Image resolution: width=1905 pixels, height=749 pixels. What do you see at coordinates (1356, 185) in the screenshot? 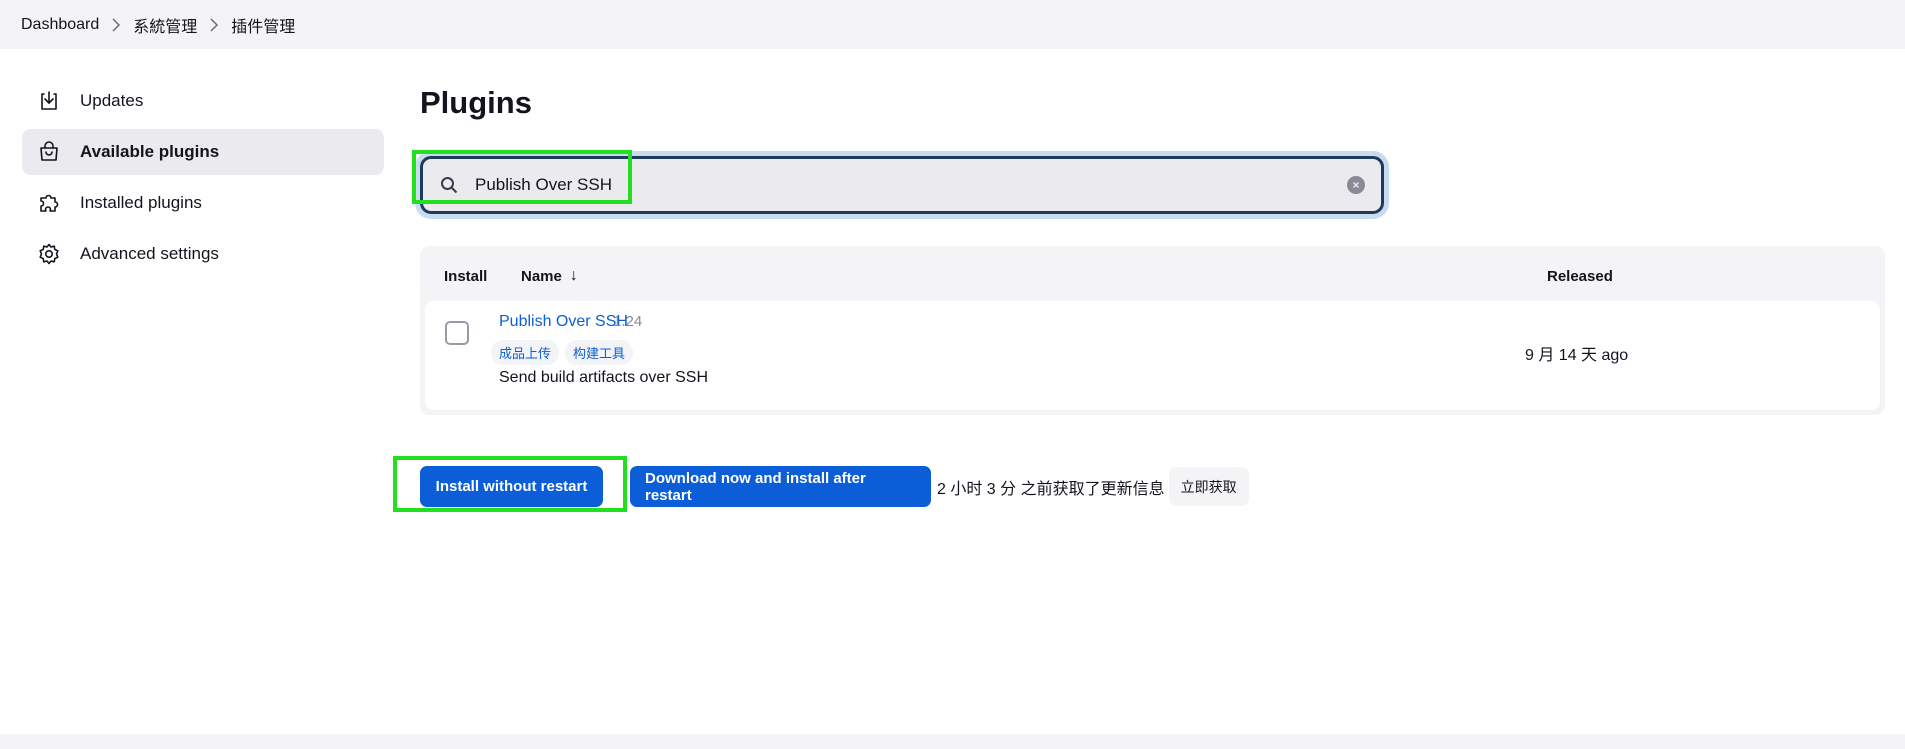
I see `clear-icon: ×` at bounding box center [1356, 185].